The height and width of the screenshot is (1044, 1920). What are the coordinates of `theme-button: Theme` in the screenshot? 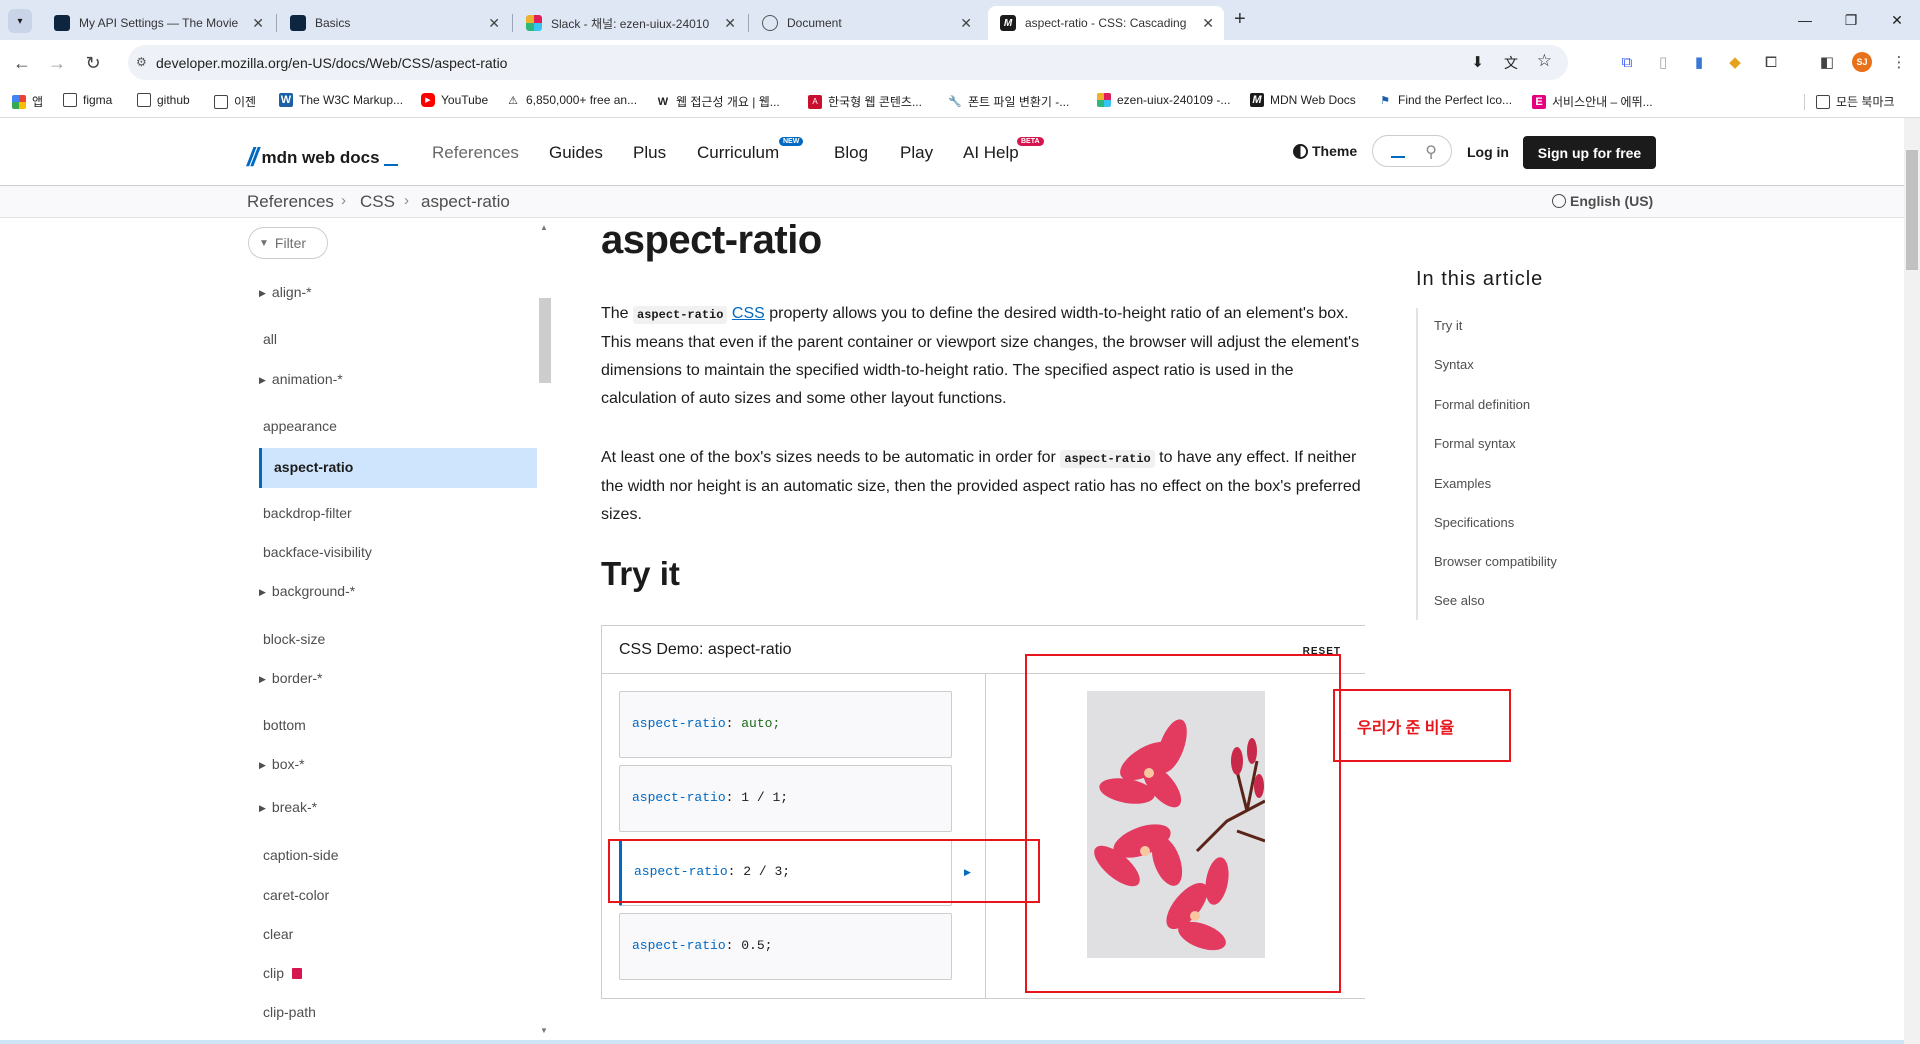 It's located at (1325, 151).